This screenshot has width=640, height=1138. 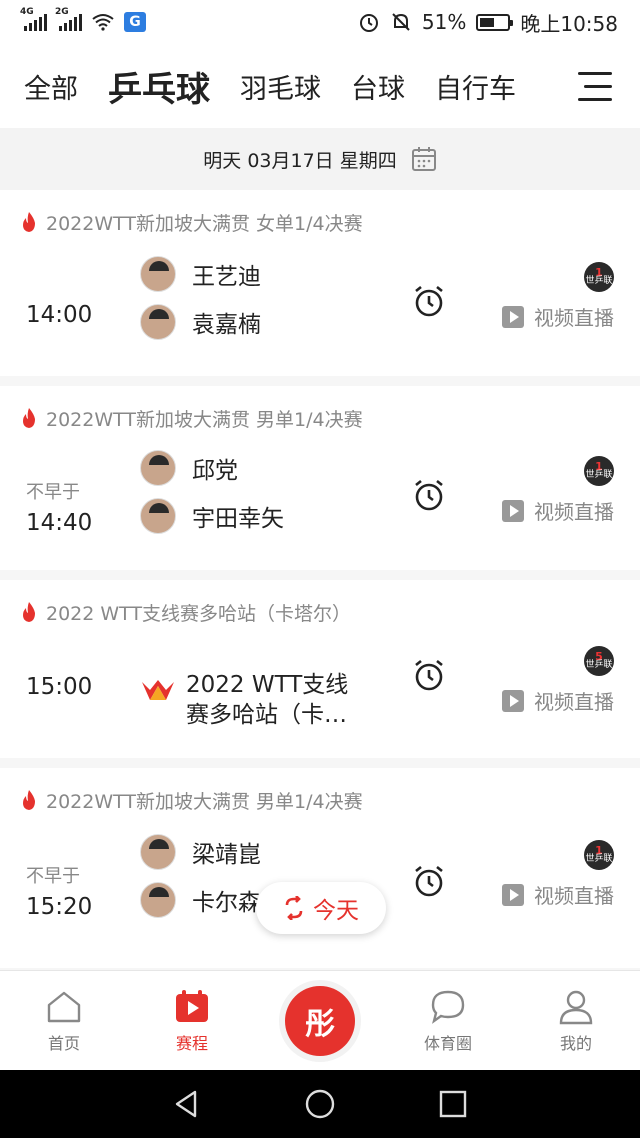 What do you see at coordinates (215, 471) in the screenshot?
I see `player-name: 邱党` at bounding box center [215, 471].